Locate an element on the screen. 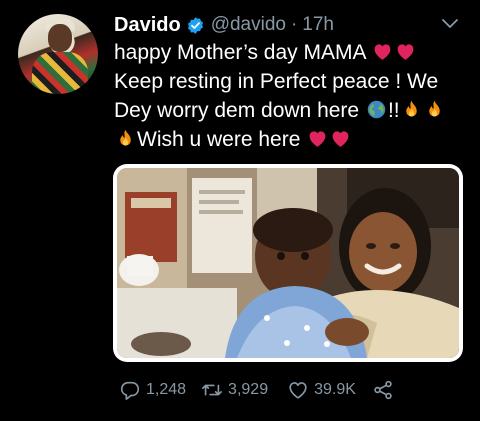  tweet-actions: 1,248 3,929 39.9K is located at coordinates (256, 390).